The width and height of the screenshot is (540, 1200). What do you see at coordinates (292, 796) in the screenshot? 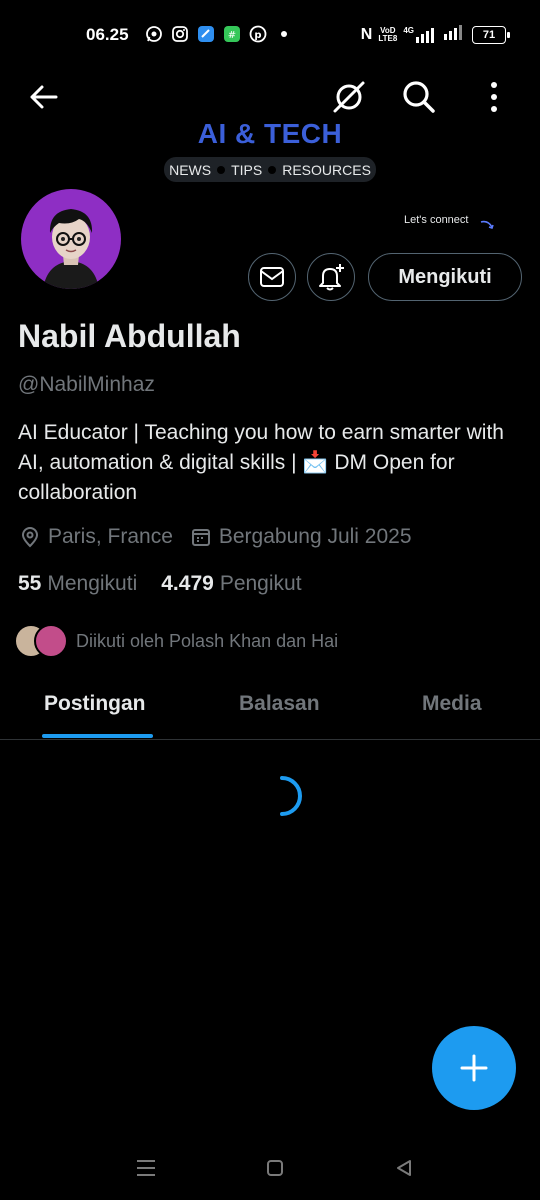
I see `loading-spinner` at bounding box center [292, 796].